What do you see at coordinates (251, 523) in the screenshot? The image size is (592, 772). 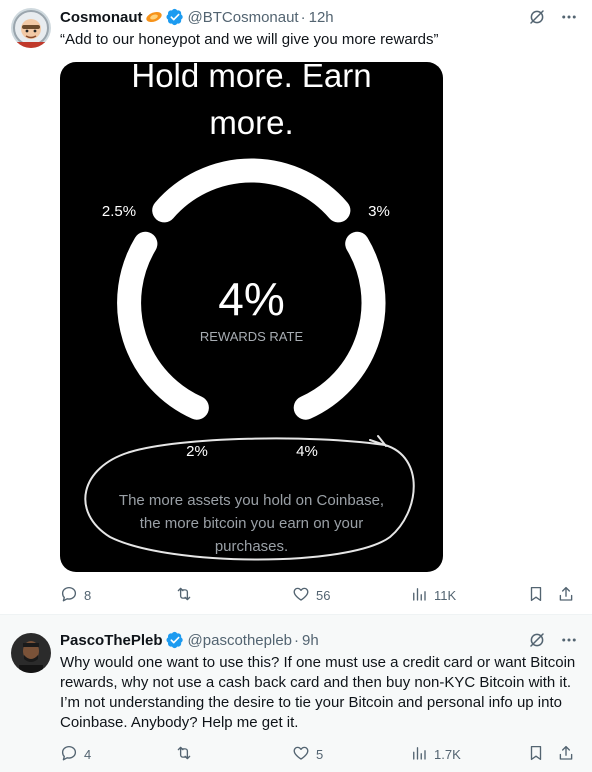 I see `media-caption-line2: the more bitcoin you earn on your` at bounding box center [251, 523].